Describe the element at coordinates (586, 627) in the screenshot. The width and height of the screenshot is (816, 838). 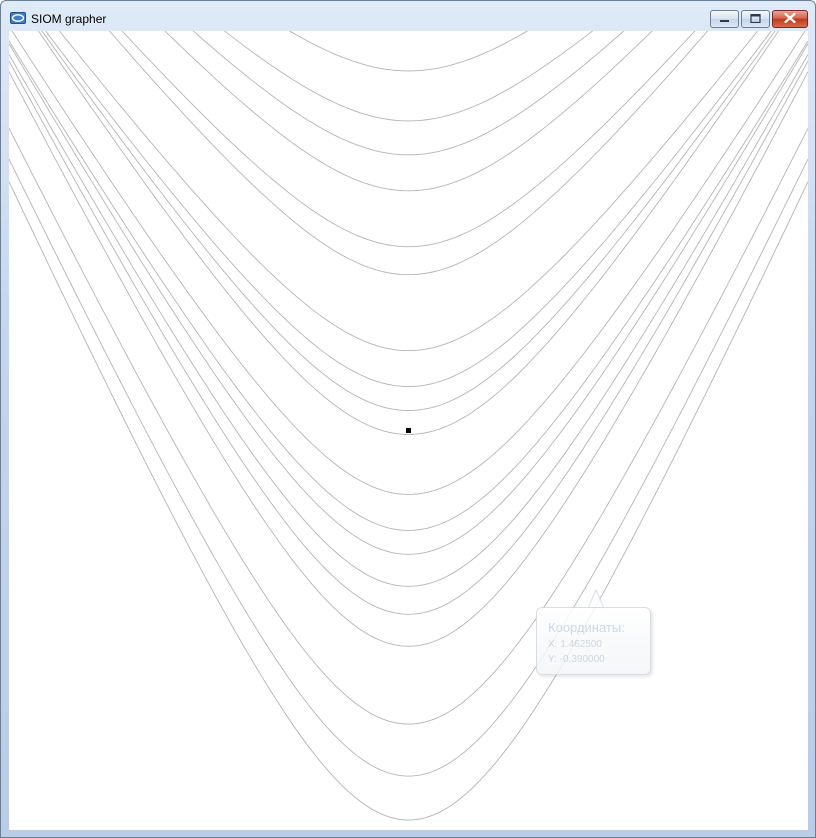
I see `tooltip-title: Координаты:` at that location.